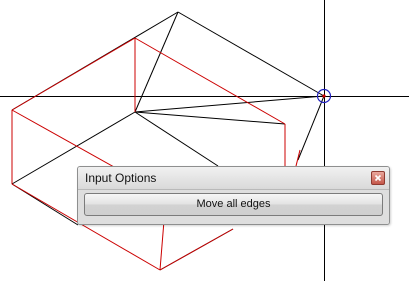 The image size is (409, 281). I want to click on panel-title: Input Options, so click(121, 178).